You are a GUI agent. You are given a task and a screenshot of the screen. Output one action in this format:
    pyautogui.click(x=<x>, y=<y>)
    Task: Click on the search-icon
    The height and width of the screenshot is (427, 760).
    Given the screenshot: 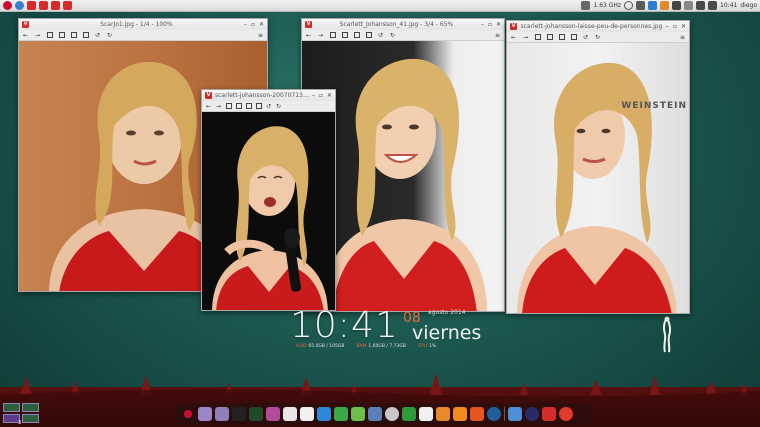 What is the action you would take?
    pyautogui.click(x=629, y=5)
    